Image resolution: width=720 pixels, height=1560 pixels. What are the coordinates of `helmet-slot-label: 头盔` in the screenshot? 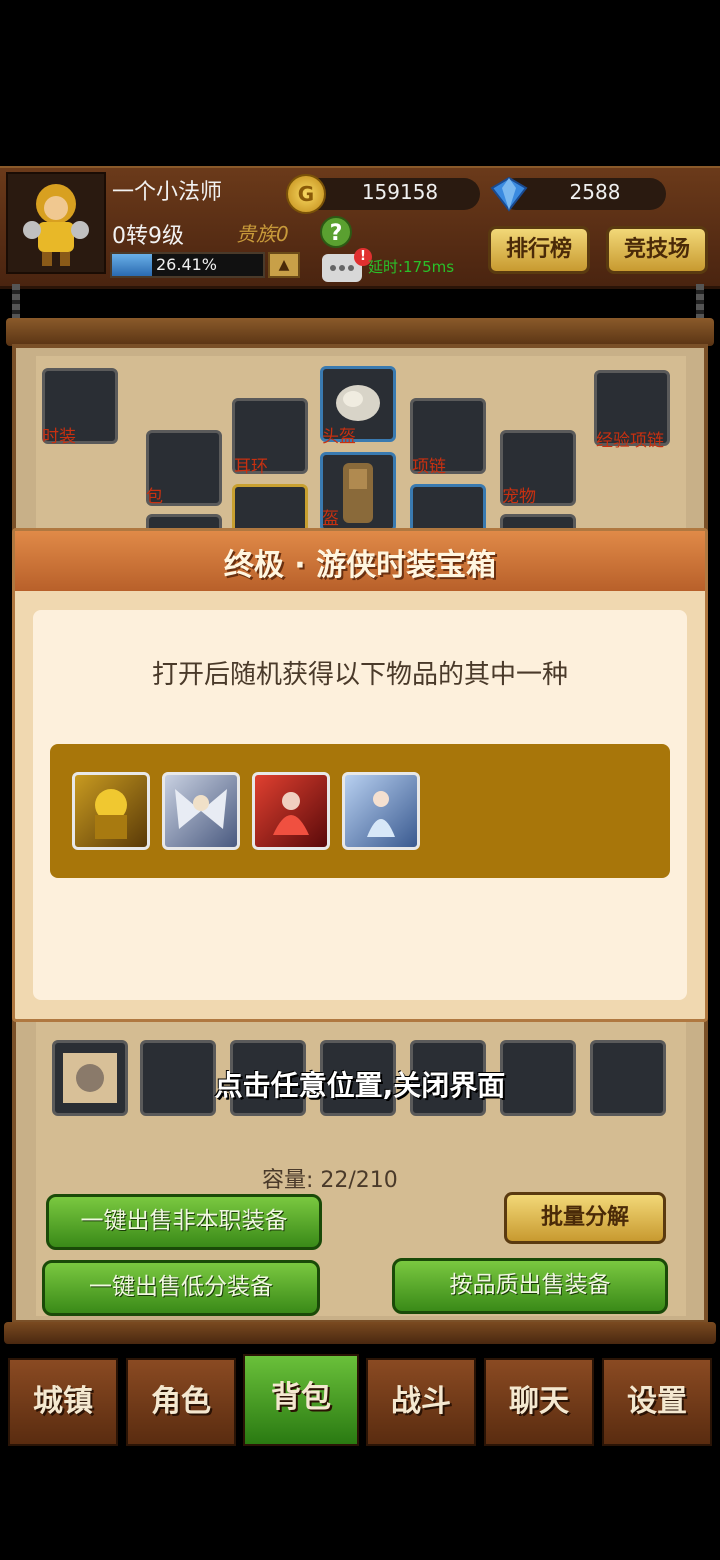 It's located at (339, 437).